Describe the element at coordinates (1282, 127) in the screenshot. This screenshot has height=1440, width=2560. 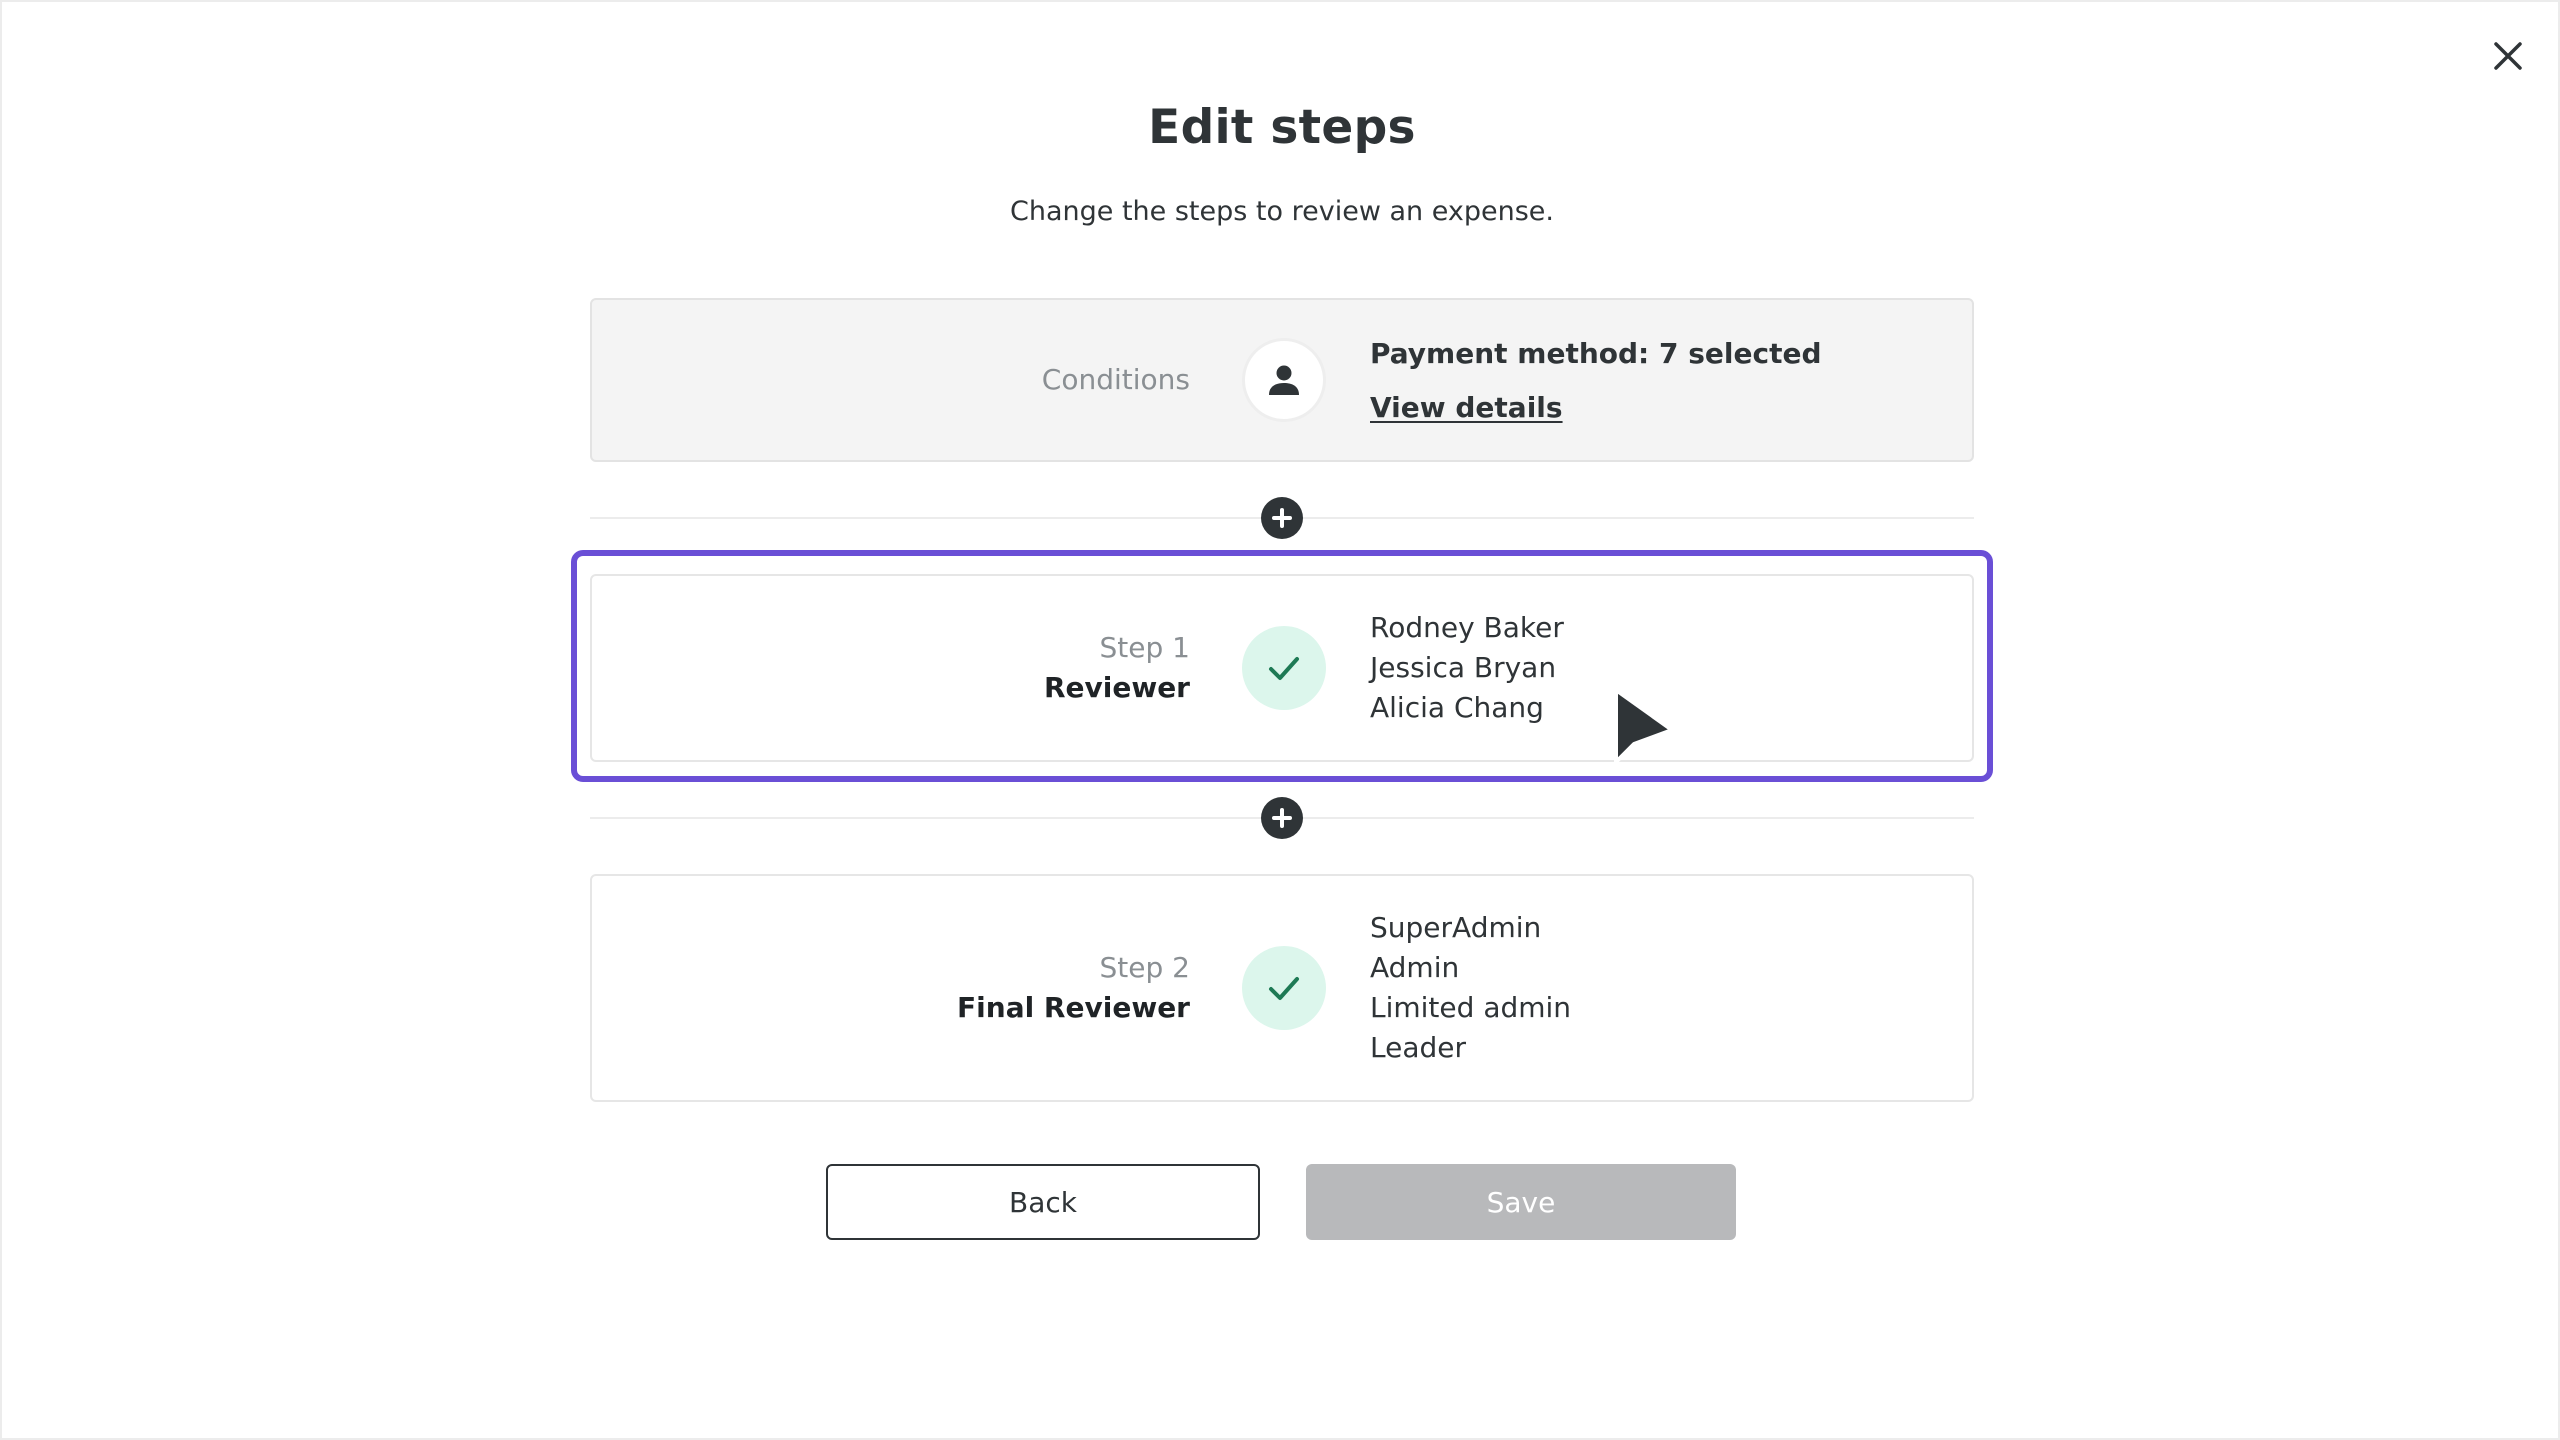
I see `page-title: Edit steps` at that location.